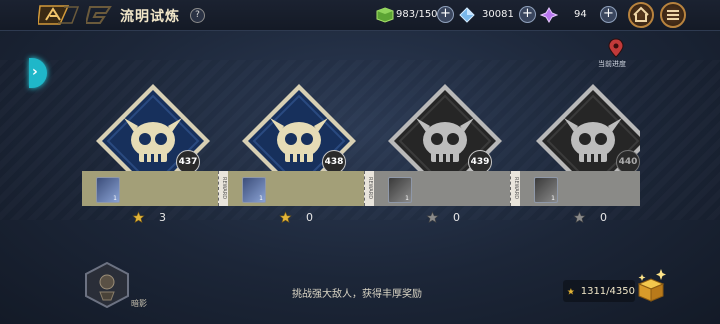 The image size is (720, 324). Describe the element at coordinates (651, 290) in the screenshot. I see `treasure-chest-icon` at that location.